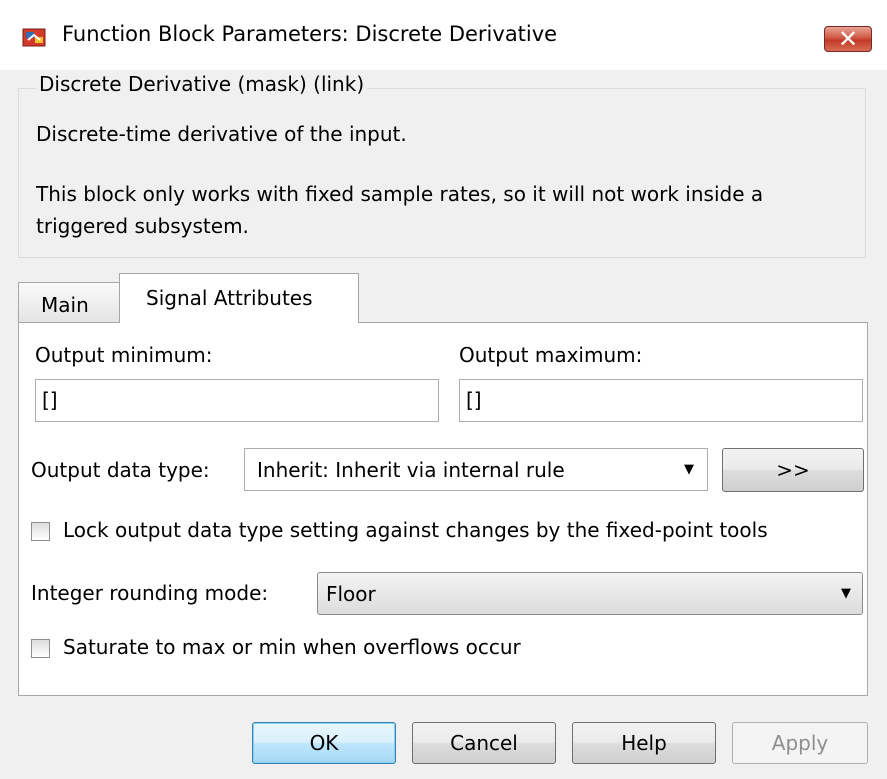 This screenshot has width=887, height=779. What do you see at coordinates (411, 470) in the screenshot?
I see `output-data-type-value: Inherit: Inherit via internal rule` at bounding box center [411, 470].